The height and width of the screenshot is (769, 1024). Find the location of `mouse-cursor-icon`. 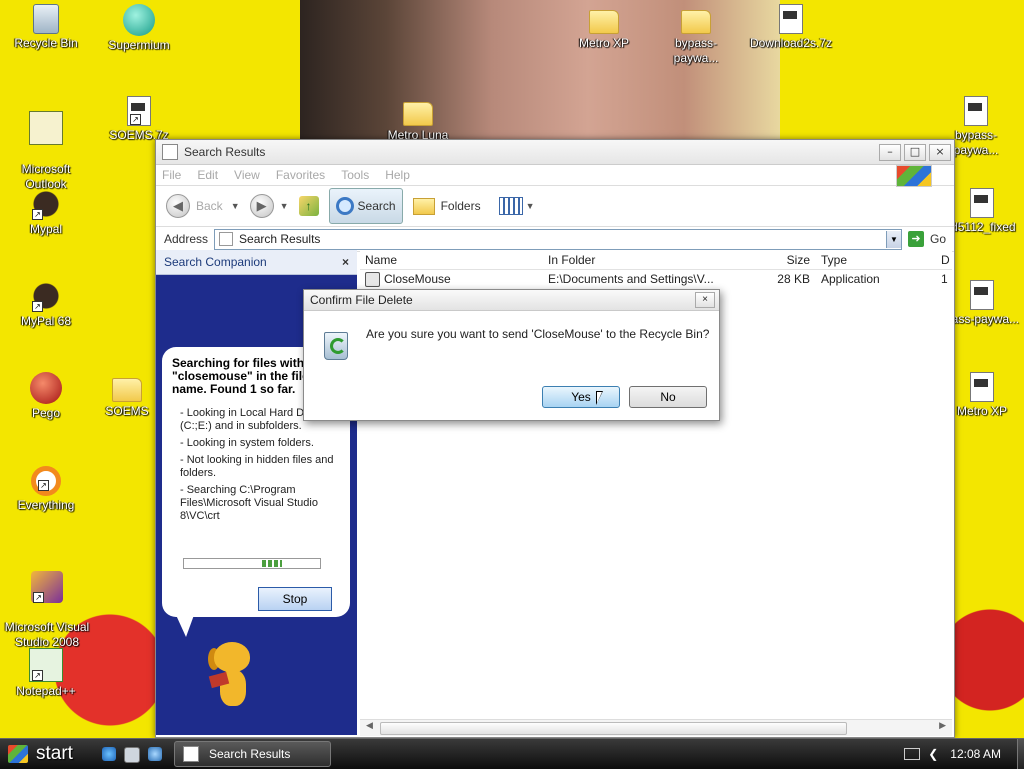

mouse-cursor-icon is located at coordinates (599, 398).